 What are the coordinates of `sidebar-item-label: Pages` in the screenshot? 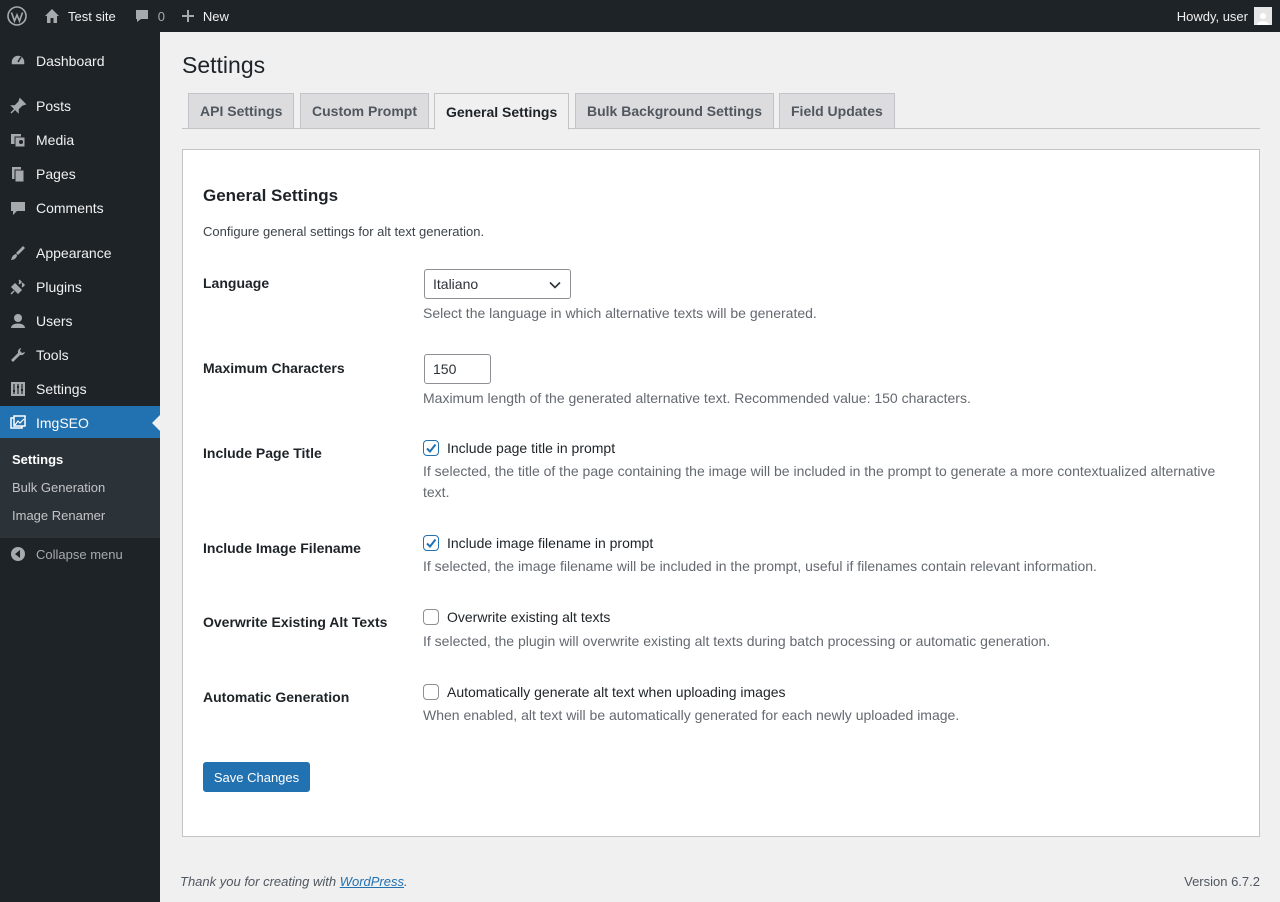 It's located at (56, 174).